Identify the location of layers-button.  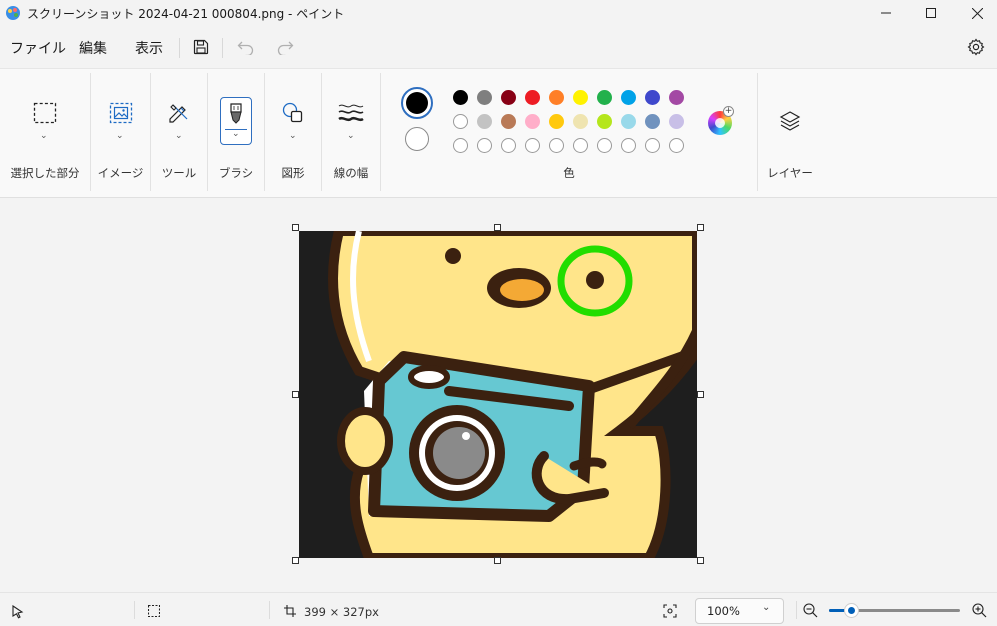
(790, 121).